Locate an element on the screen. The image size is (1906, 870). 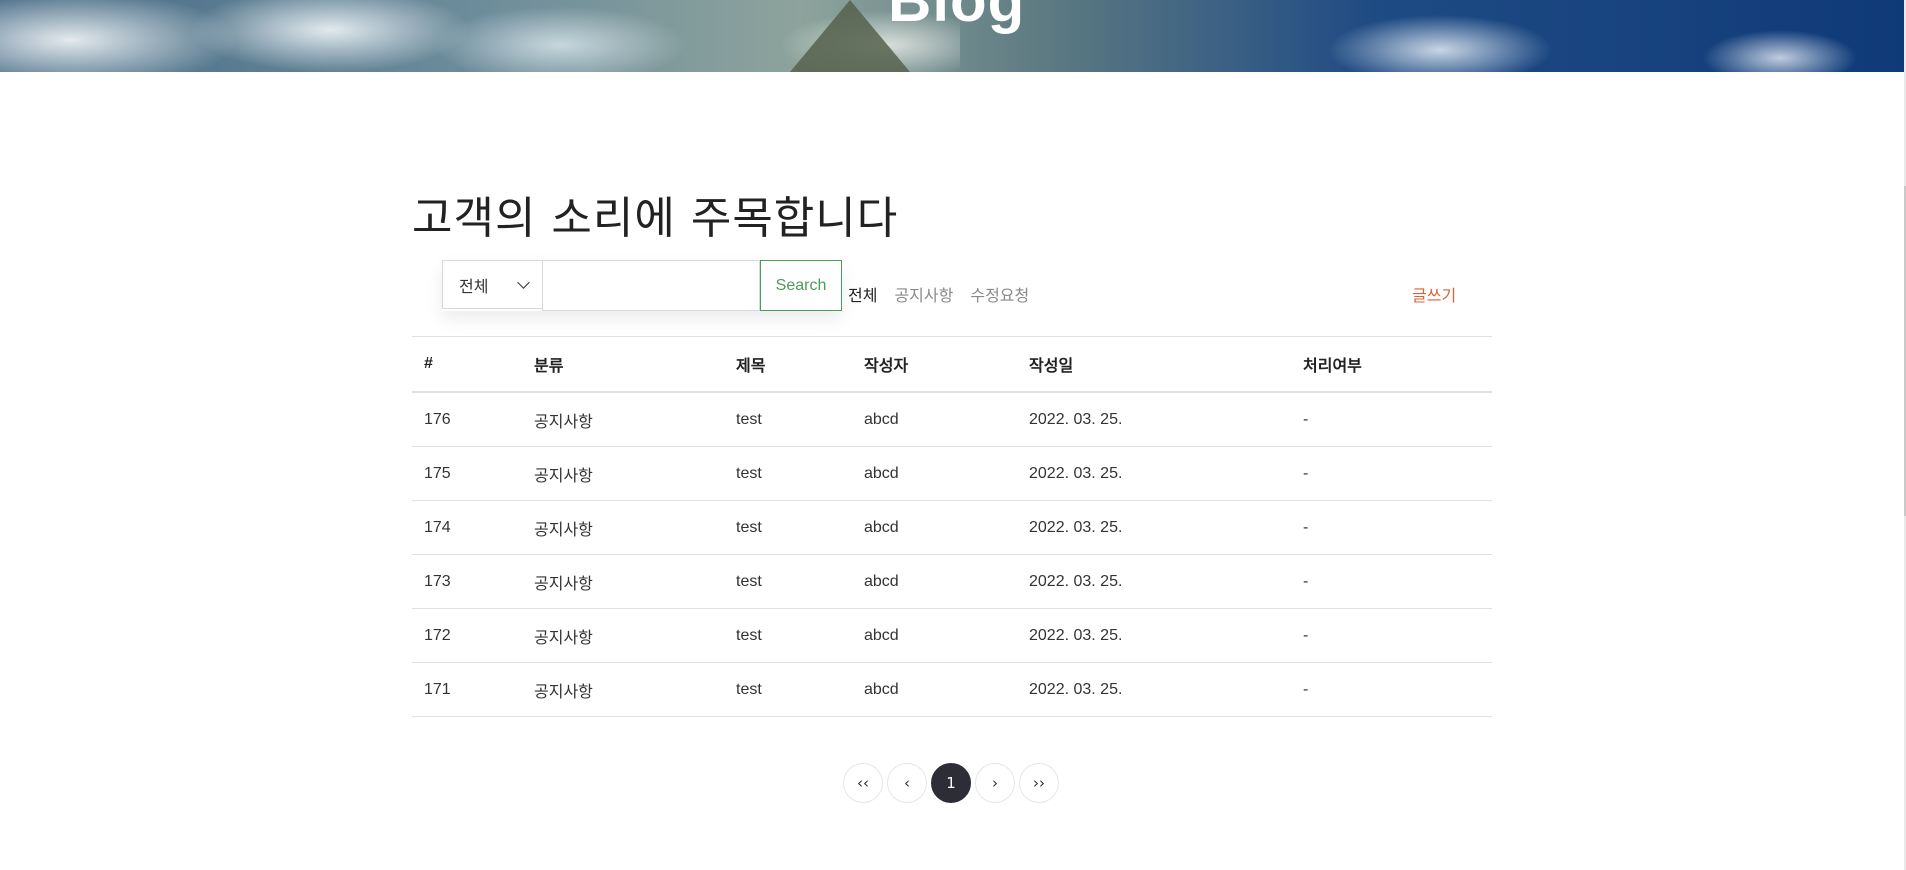
hero-title: Blog is located at coordinates (957, 17).